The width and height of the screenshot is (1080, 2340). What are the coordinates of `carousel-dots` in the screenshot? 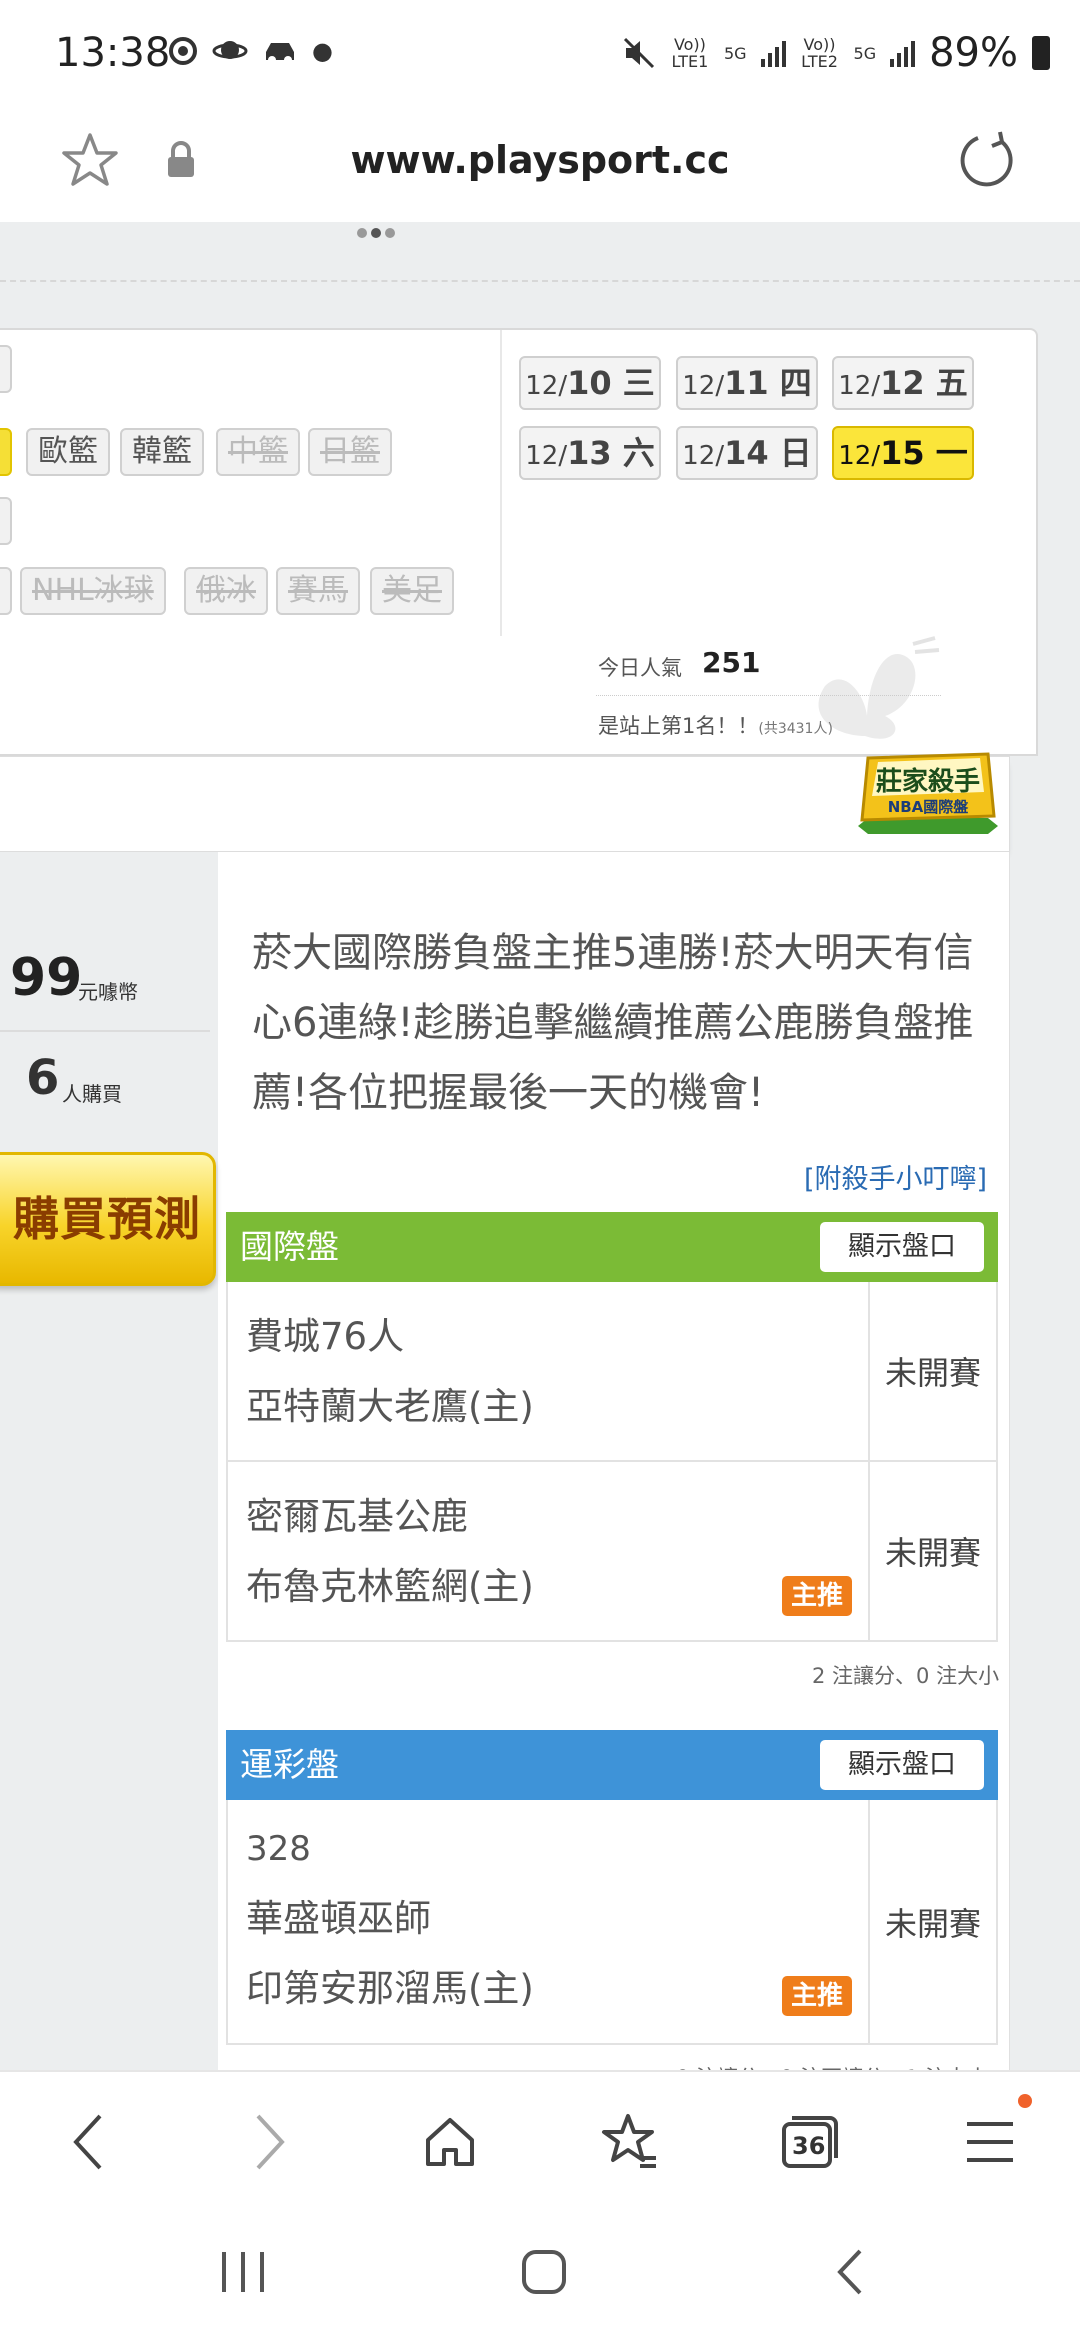 It's located at (376, 233).